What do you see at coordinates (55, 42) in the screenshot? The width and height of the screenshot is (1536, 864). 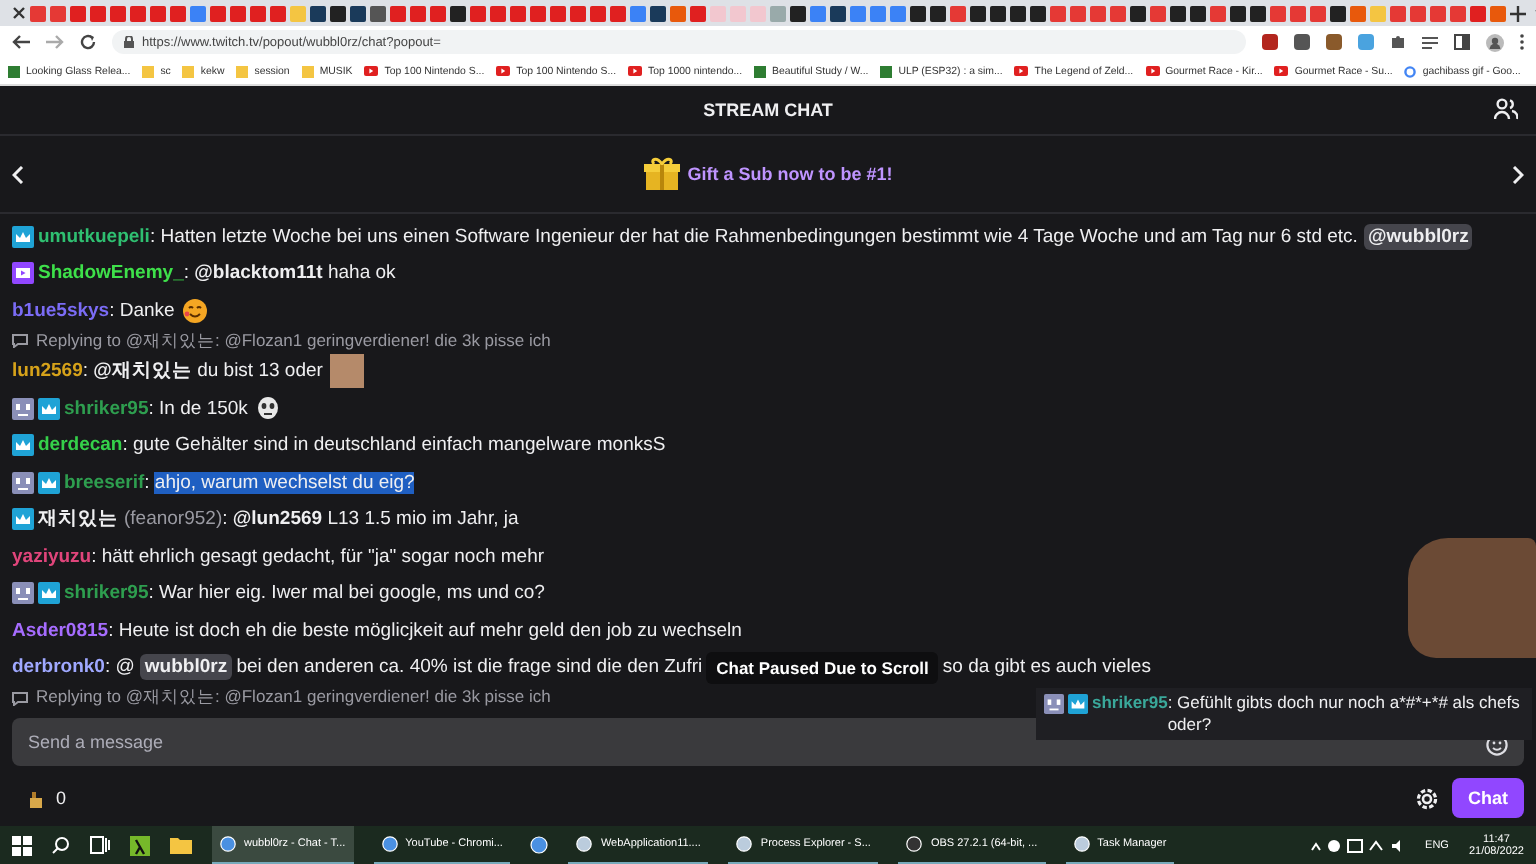 I see `forward-icon` at bounding box center [55, 42].